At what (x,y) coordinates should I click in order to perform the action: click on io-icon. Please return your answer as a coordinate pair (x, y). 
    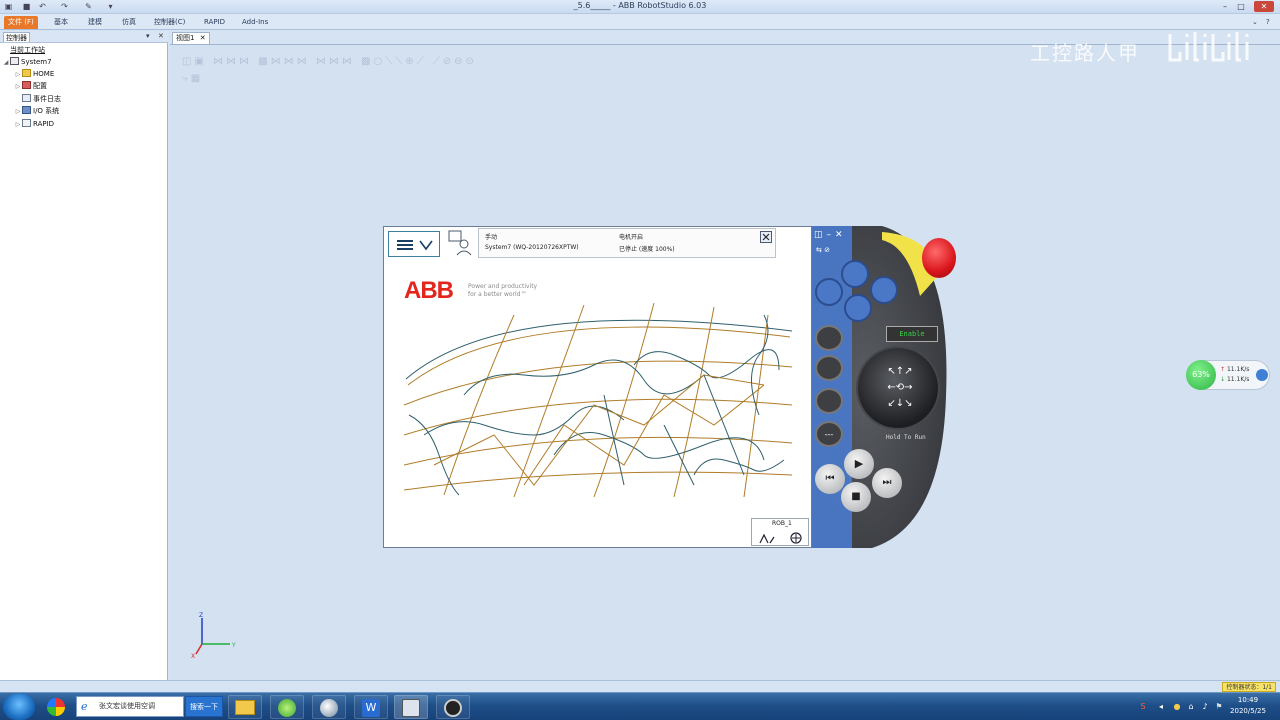
    Looking at the image, I should click on (26, 110).